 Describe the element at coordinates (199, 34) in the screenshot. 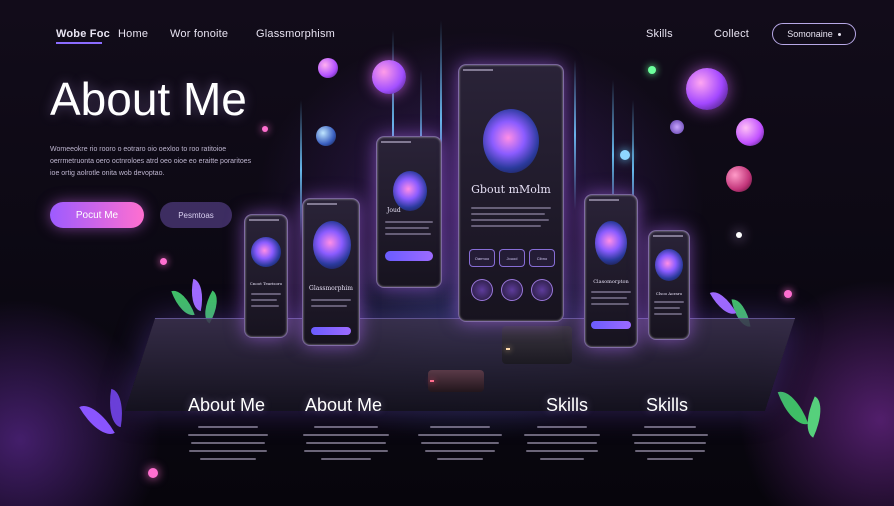

I see `nav-link-work-portfolio: Wor fonoite` at that location.